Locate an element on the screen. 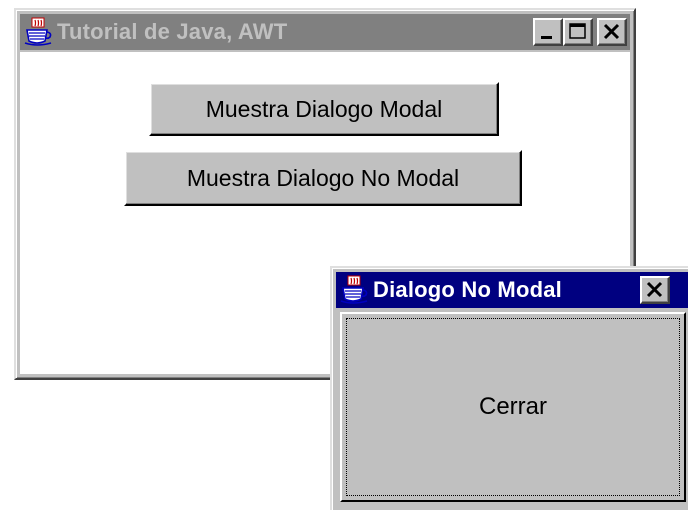  main-window-caption-buttons is located at coordinates (580, 32).